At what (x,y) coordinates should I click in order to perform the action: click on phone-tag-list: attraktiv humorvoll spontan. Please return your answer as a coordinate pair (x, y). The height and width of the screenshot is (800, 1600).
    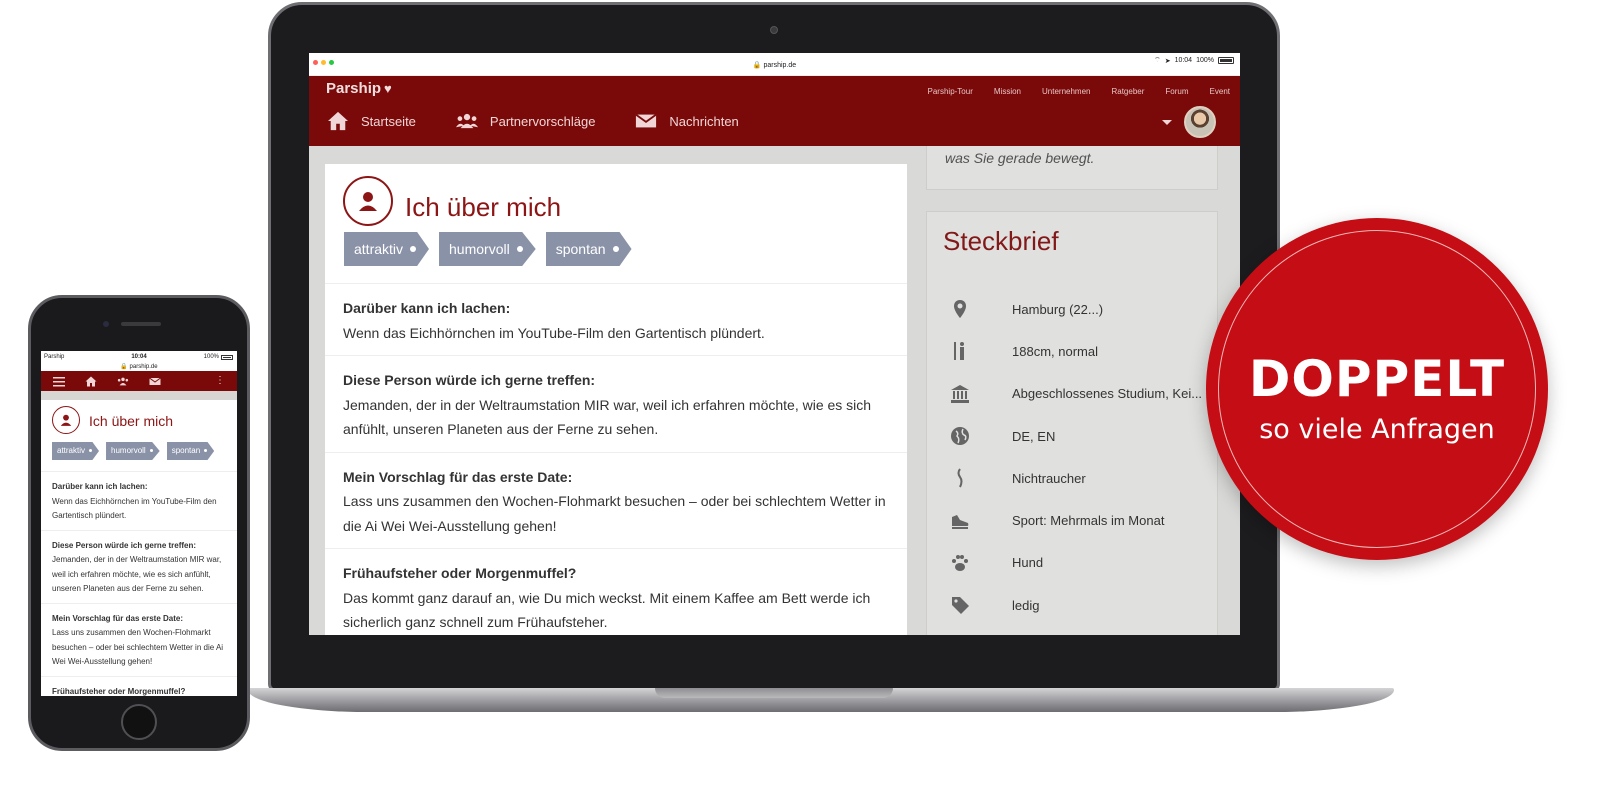
    Looking at the image, I should click on (133, 451).